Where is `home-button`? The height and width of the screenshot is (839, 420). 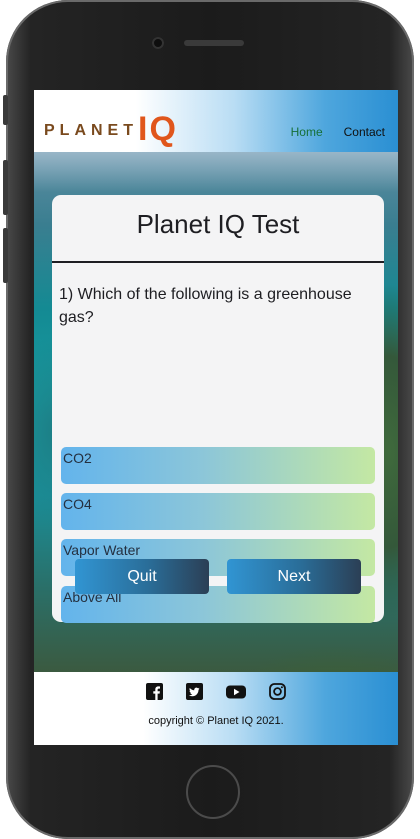
home-button is located at coordinates (213, 792).